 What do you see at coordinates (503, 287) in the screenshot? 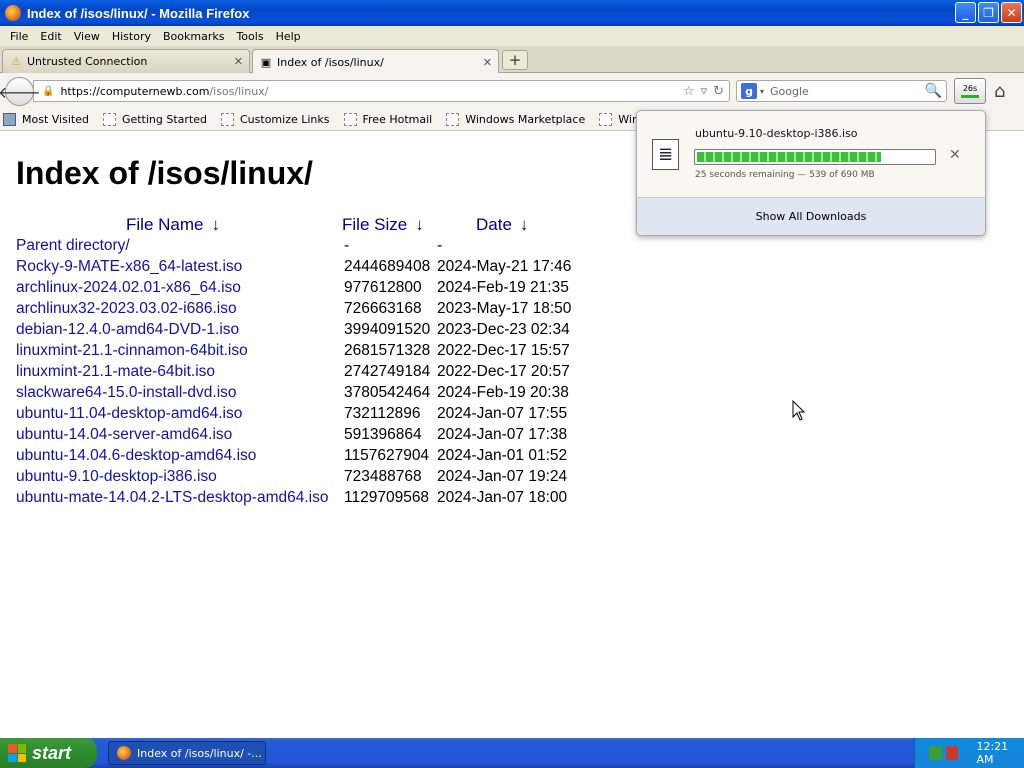
I see `file-date: 2024-Feb-19 21:35` at bounding box center [503, 287].